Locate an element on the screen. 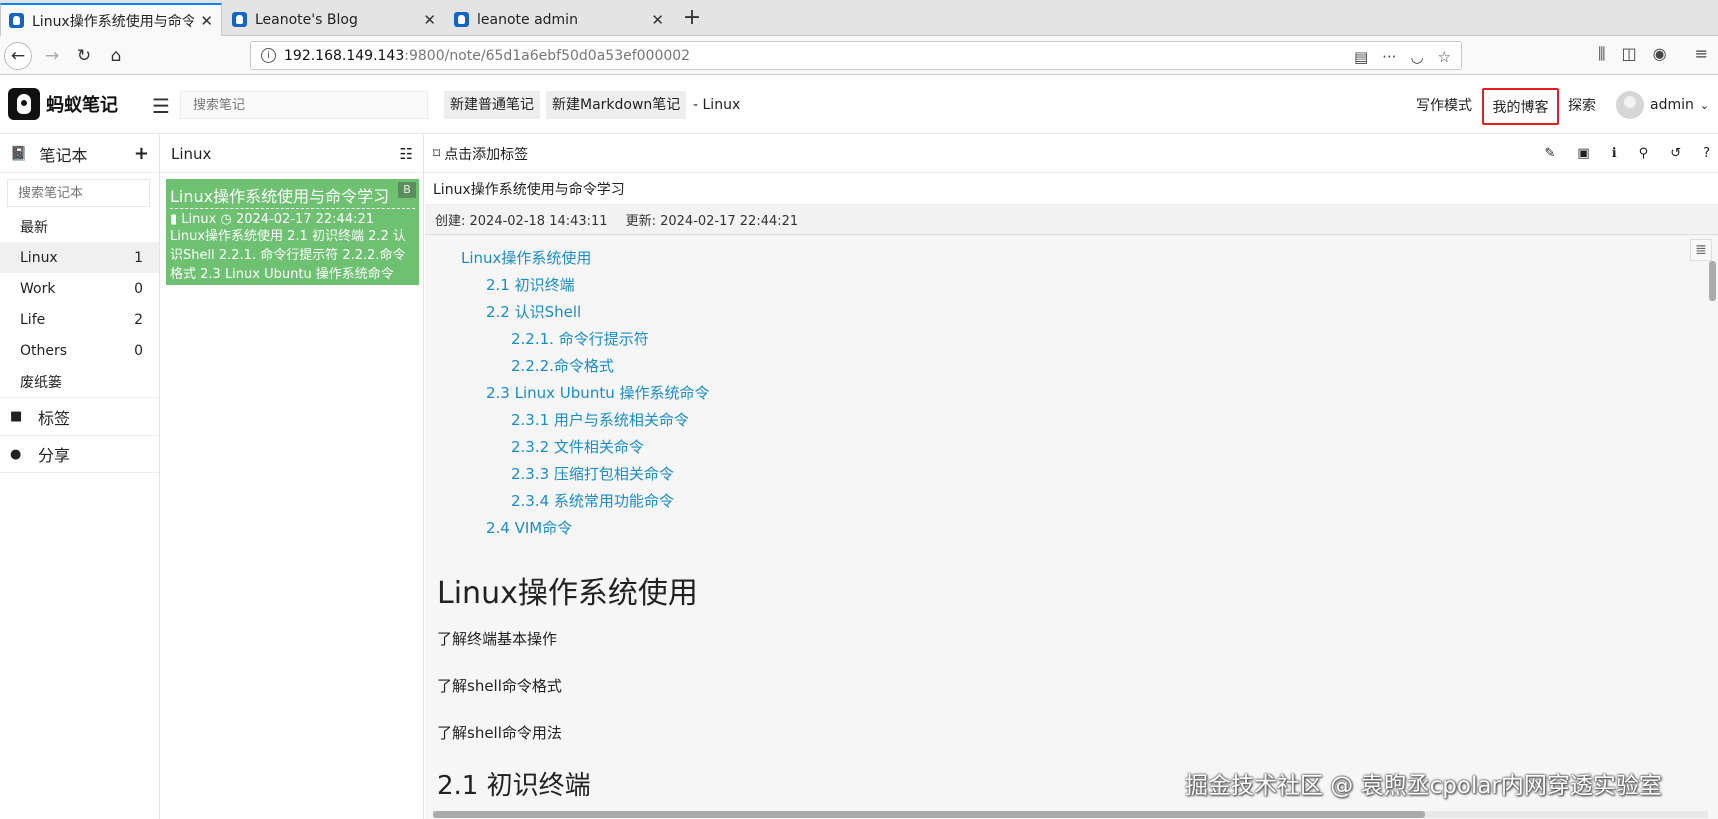  sidebar-item-label: Linux is located at coordinates (39, 257).